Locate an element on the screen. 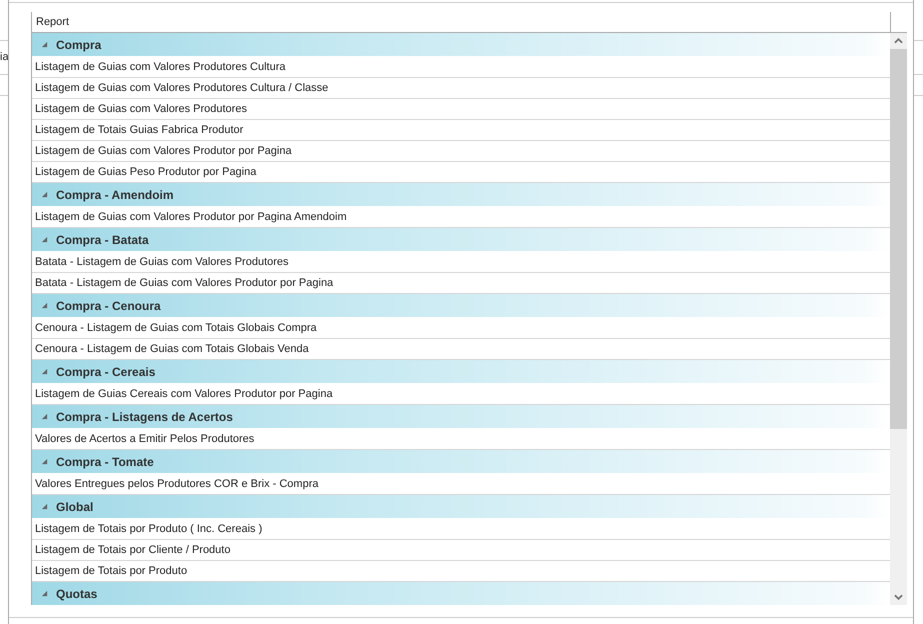 This screenshot has height=624, width=923. group-label: Compra - Tomate is located at coordinates (105, 461).